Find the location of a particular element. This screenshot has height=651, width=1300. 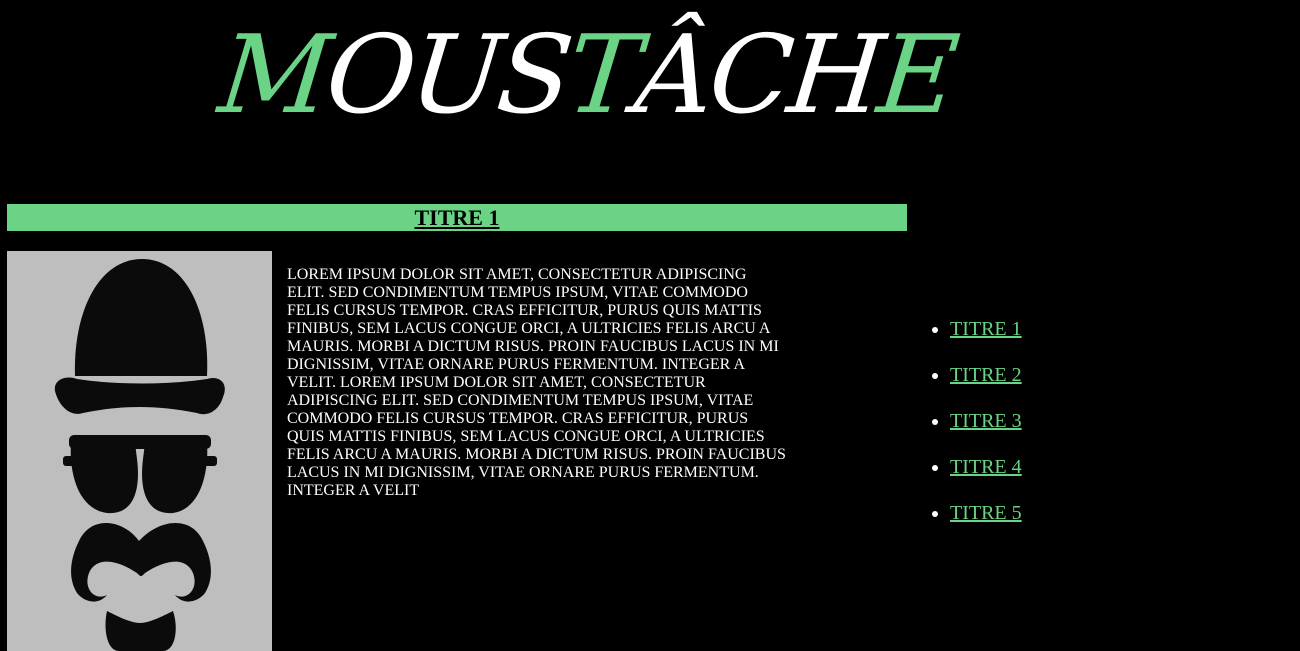

nav-link-titre-5: TITRE 5 is located at coordinates (986, 513).